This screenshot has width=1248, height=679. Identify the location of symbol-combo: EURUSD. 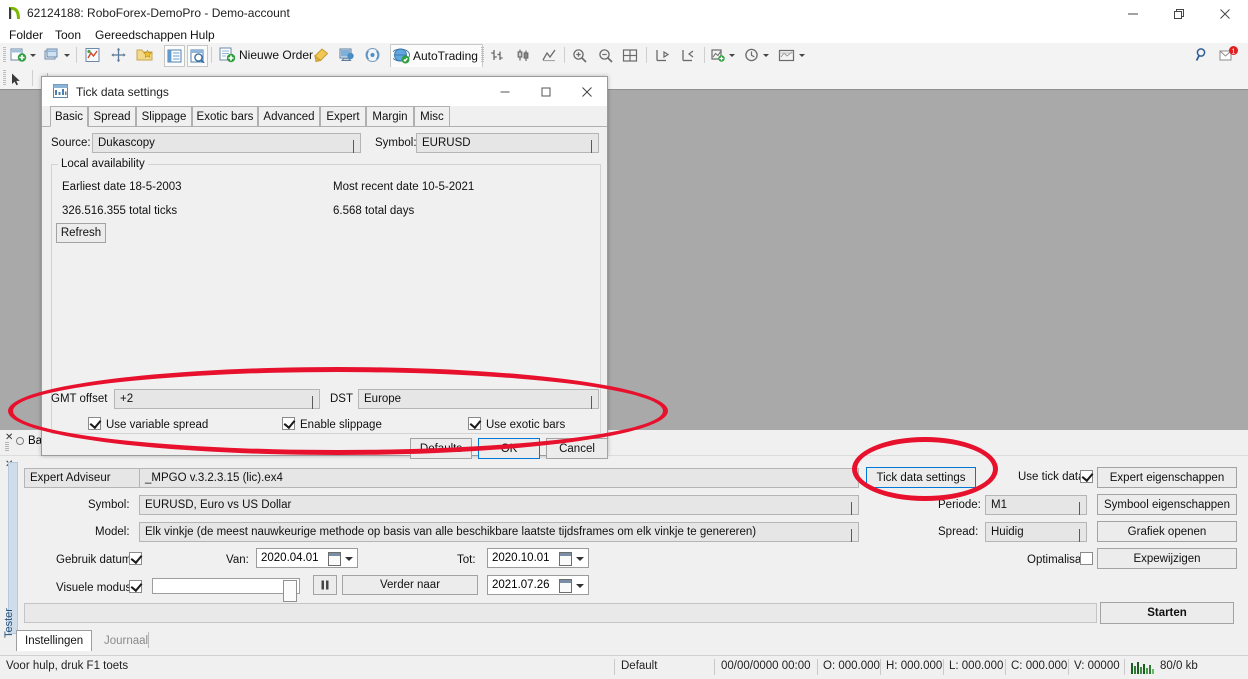
(507, 143).